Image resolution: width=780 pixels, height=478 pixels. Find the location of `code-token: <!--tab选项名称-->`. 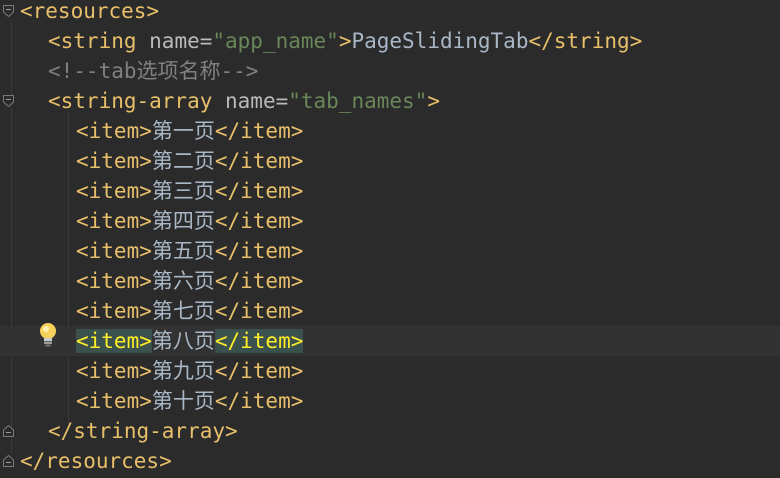

code-token: <!--tab选项名称--> is located at coordinates (153, 71).